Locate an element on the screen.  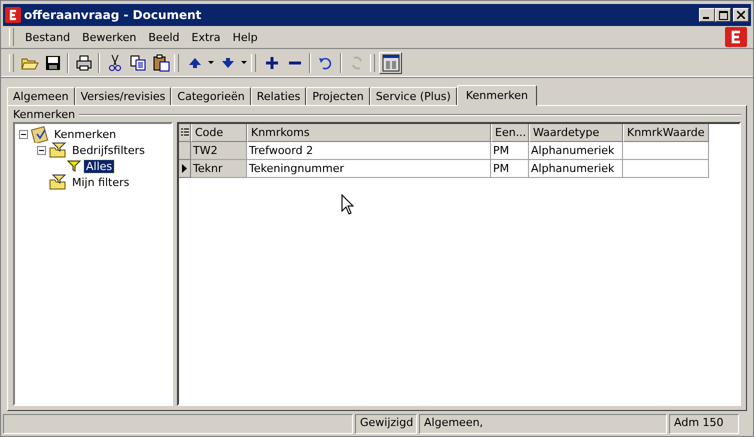
maximize-button is located at coordinates (723, 15).